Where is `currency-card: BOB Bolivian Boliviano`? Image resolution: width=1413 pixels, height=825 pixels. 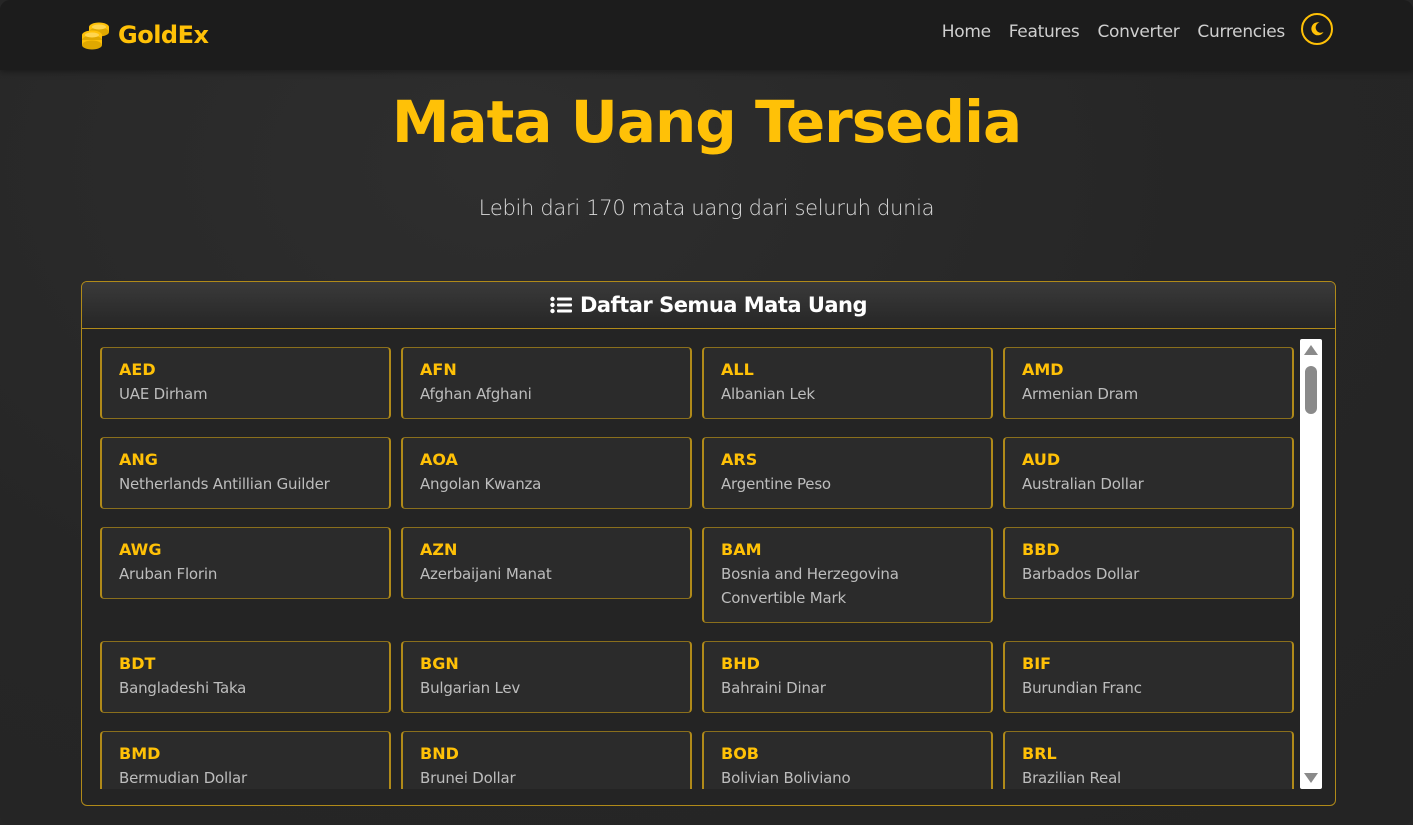 currency-card: BOB Bolivian Boliviano is located at coordinates (847, 760).